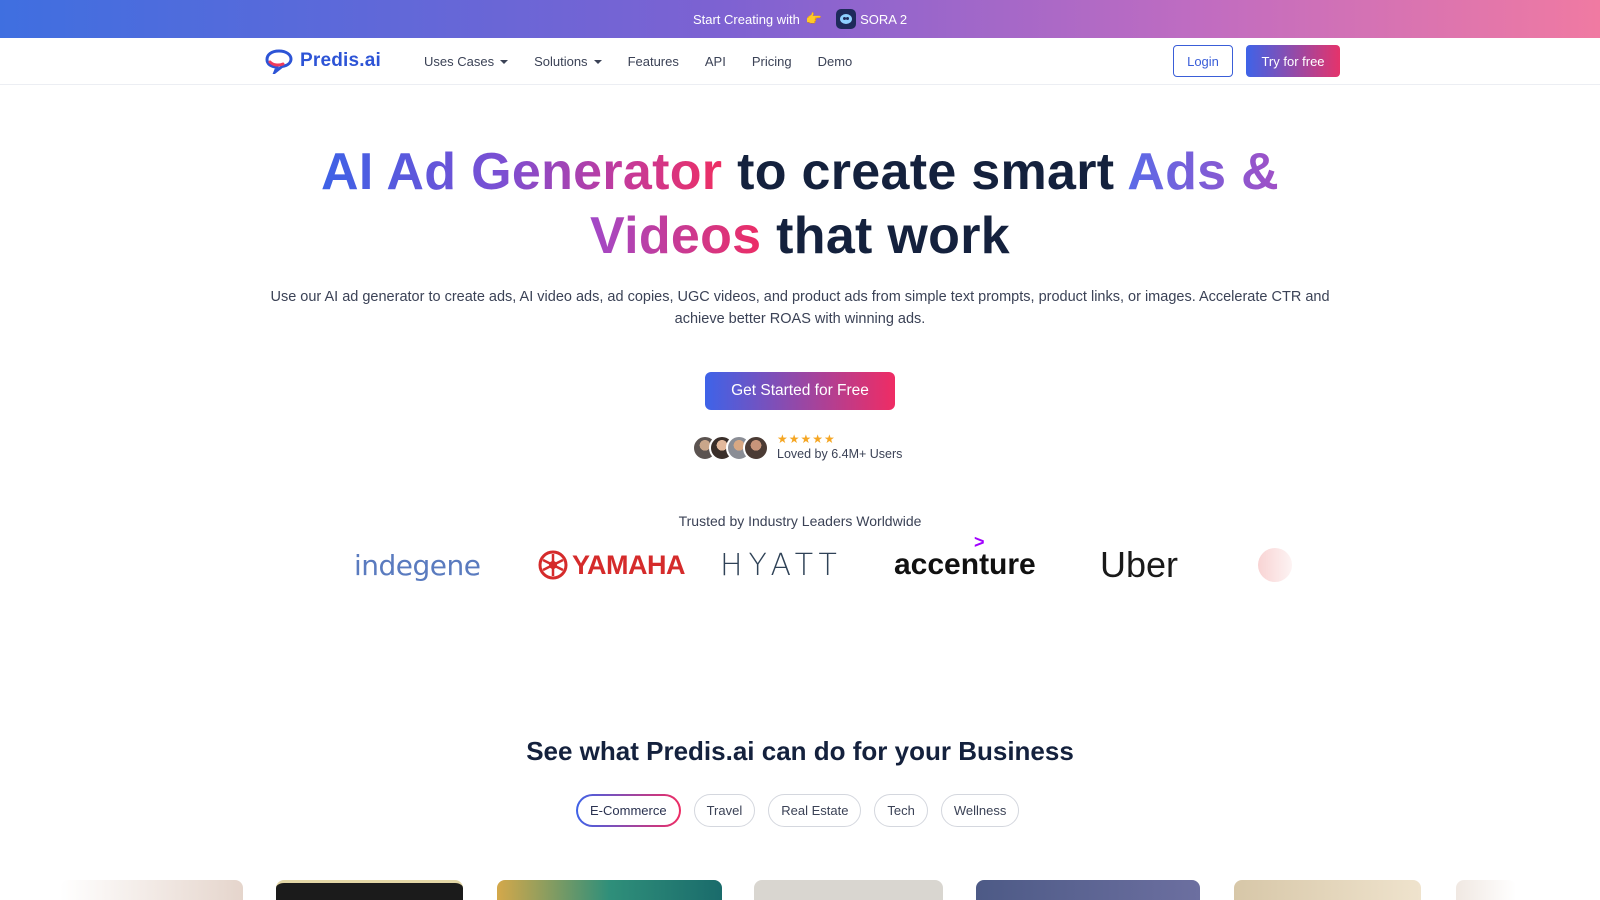 Image resolution: width=1600 pixels, height=900 pixels. Describe the element at coordinates (840, 454) in the screenshot. I see `loved-by-users-text: Loved by 6.4M+ Users` at that location.